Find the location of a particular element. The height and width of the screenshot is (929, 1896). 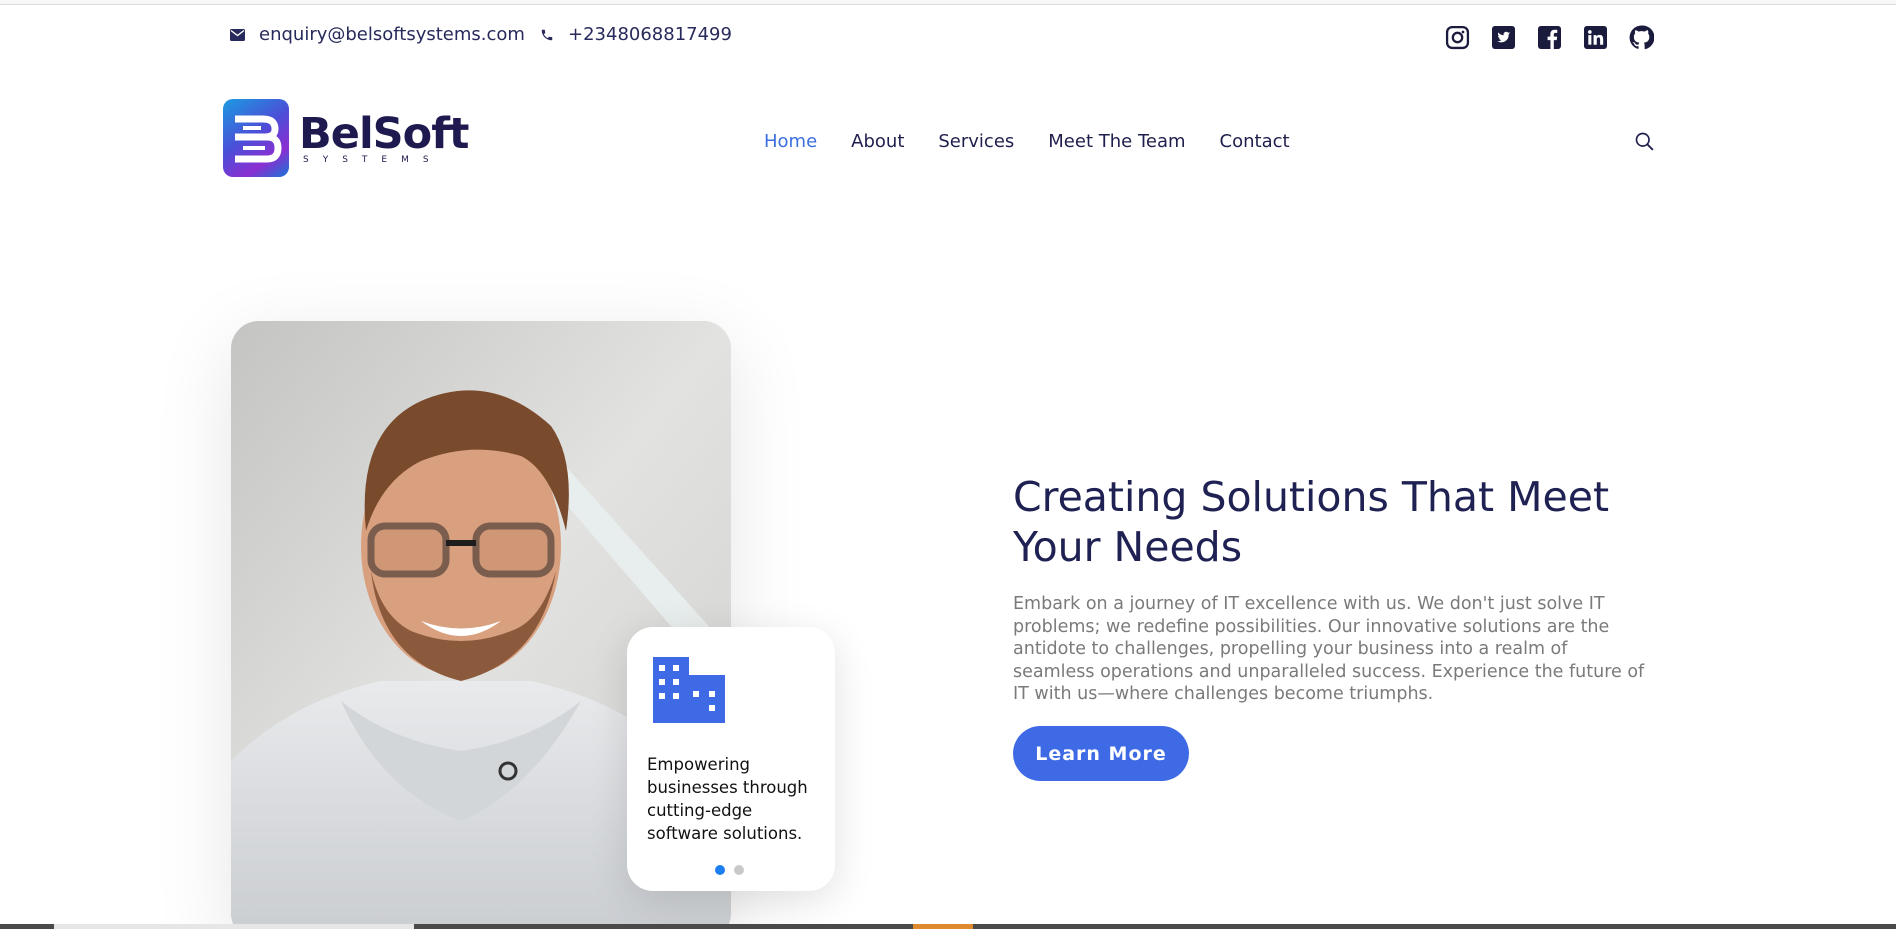

brand-tagline: SYSTEMS is located at coordinates (373, 160).